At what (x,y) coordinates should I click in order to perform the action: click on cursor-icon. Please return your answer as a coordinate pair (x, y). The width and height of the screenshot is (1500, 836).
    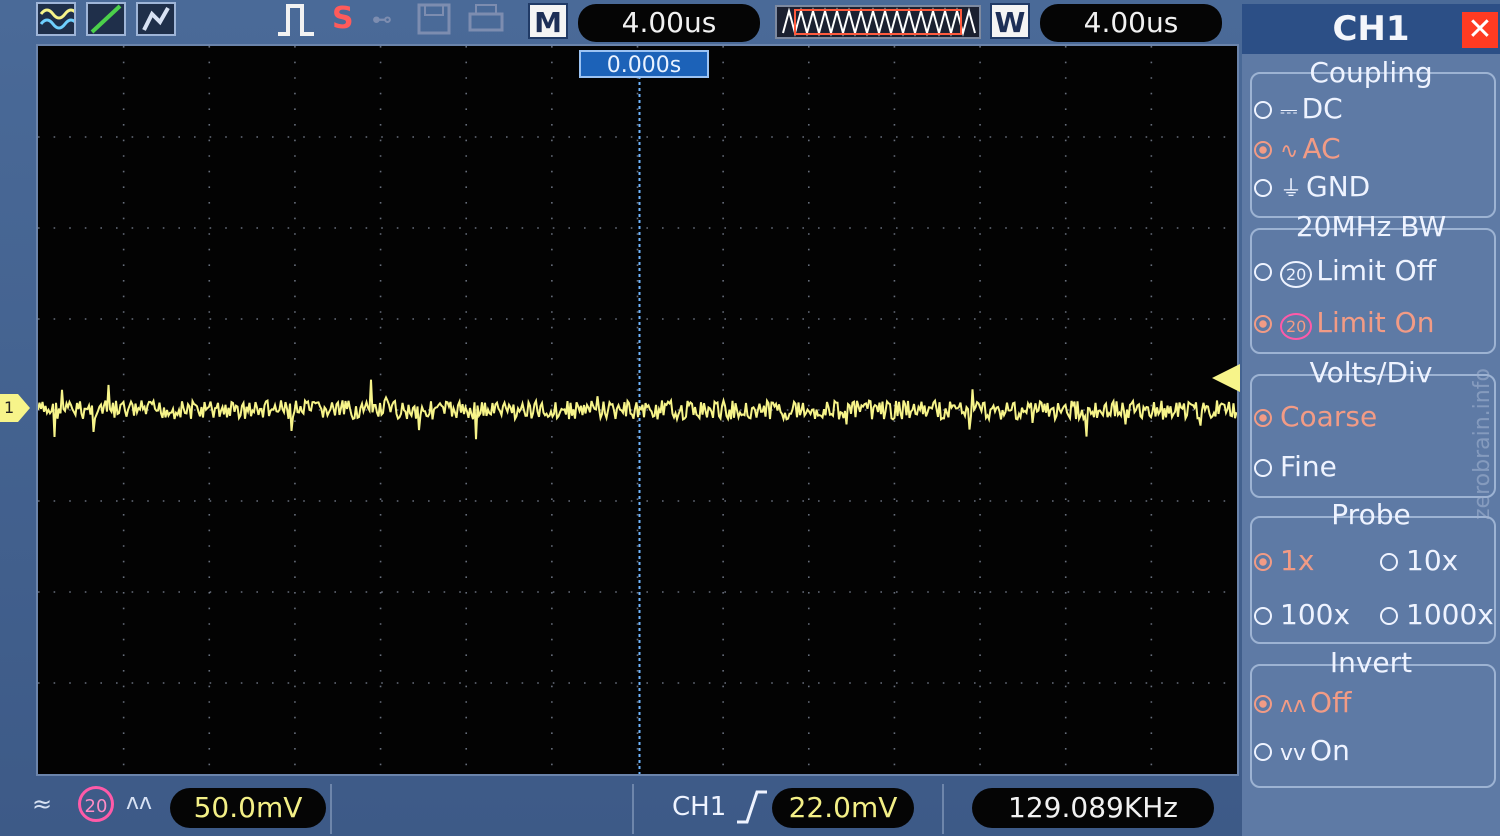
    Looking at the image, I should click on (106, 19).